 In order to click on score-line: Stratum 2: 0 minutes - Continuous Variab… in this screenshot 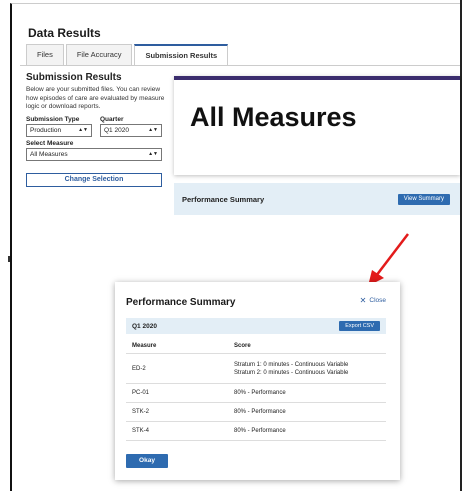, I will do `click(291, 372)`.